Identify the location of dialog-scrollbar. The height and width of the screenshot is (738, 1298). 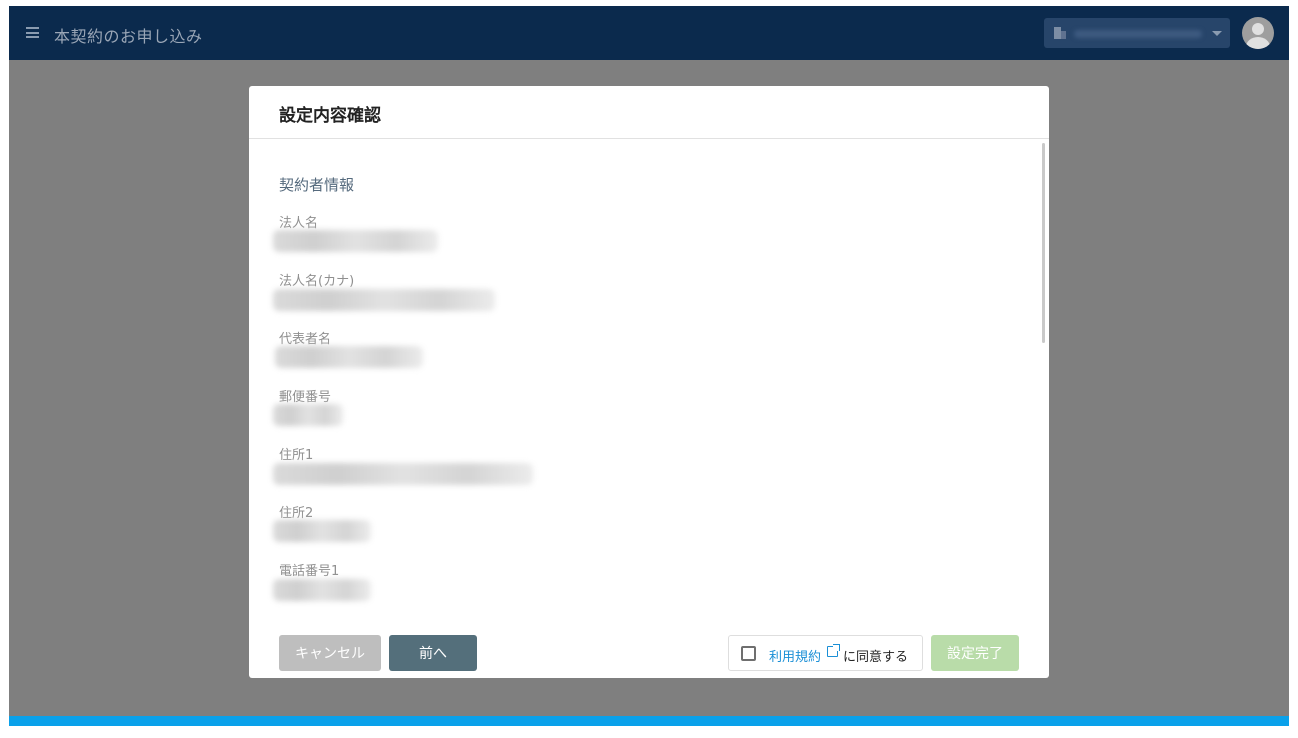
(1043, 243).